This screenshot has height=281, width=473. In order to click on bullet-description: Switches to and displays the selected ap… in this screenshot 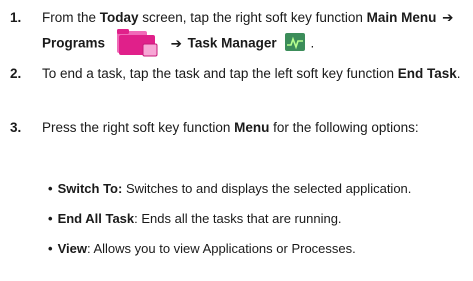, I will do `click(267, 188)`.